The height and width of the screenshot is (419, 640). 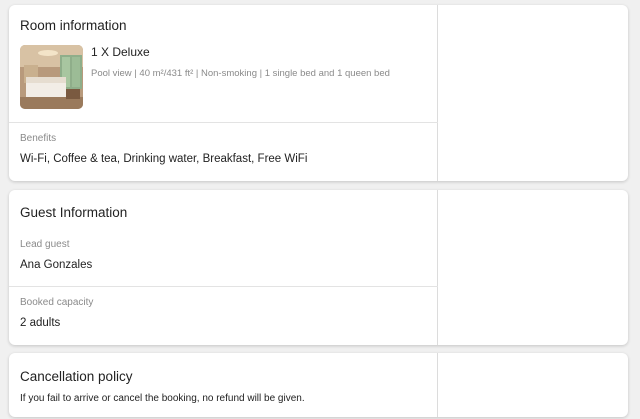 I want to click on booked-capacity-value: 2 adults, so click(x=40, y=323).